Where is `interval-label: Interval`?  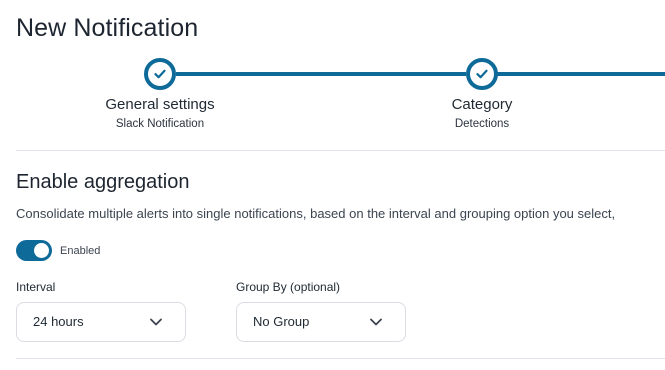
interval-label: Interval is located at coordinates (36, 287).